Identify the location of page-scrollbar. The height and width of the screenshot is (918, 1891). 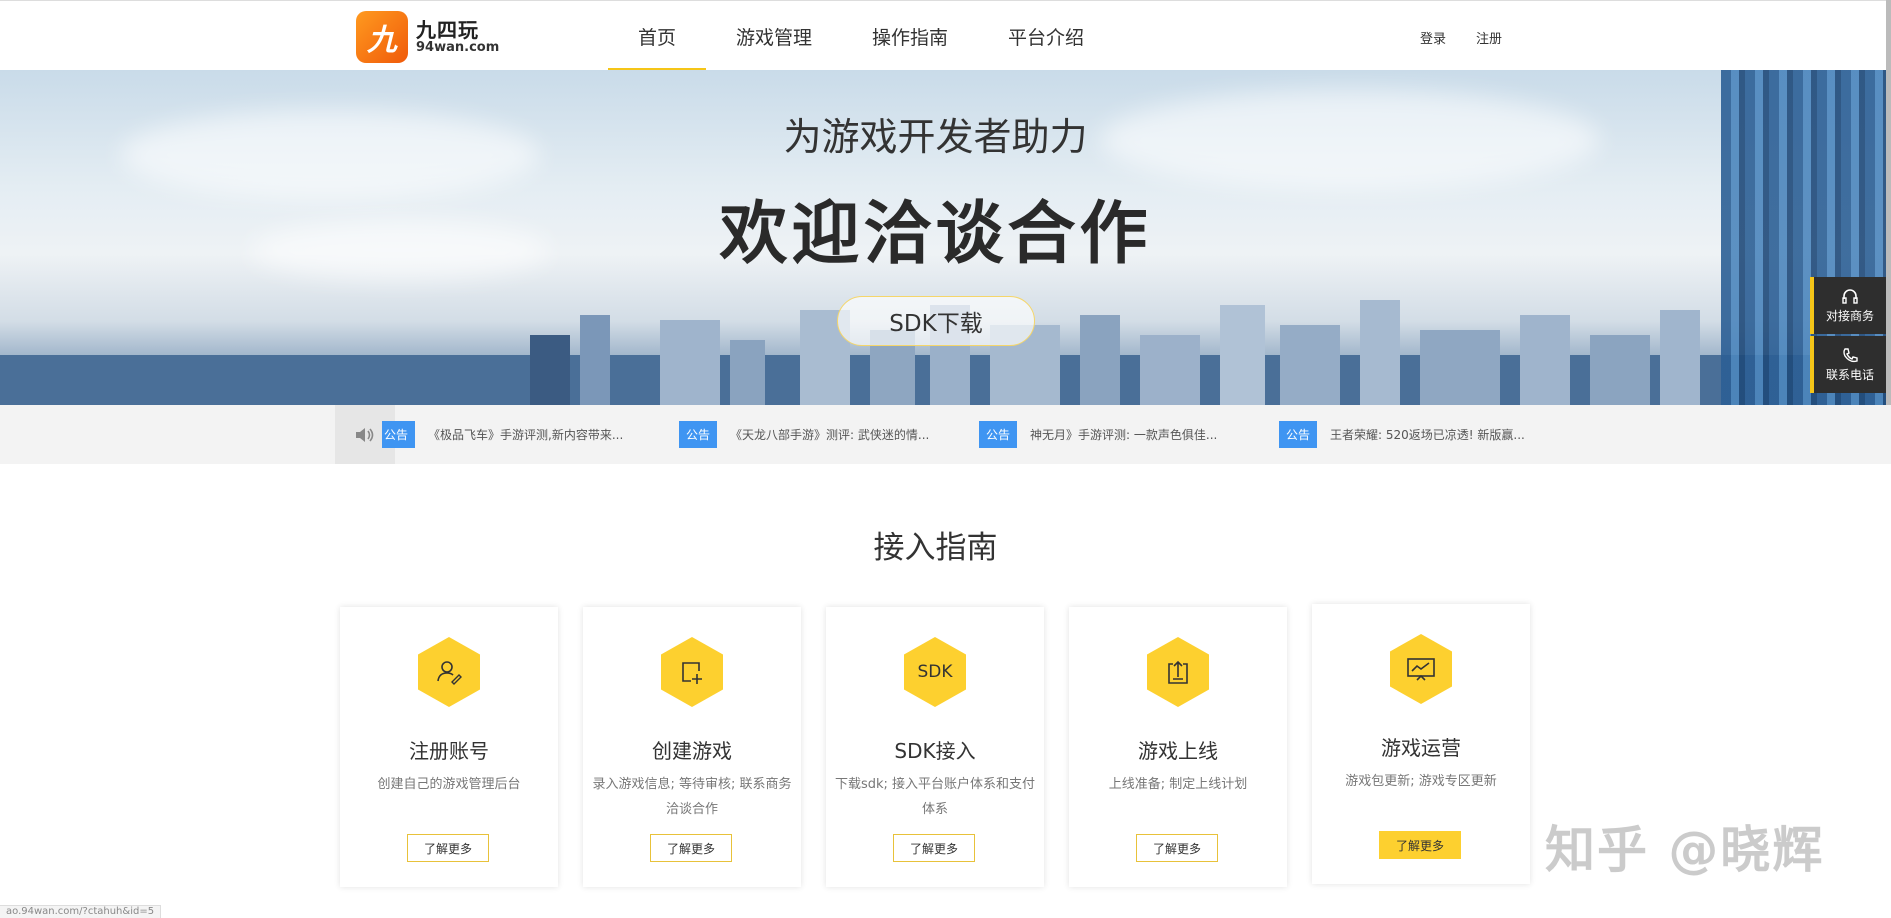
(1888, 209).